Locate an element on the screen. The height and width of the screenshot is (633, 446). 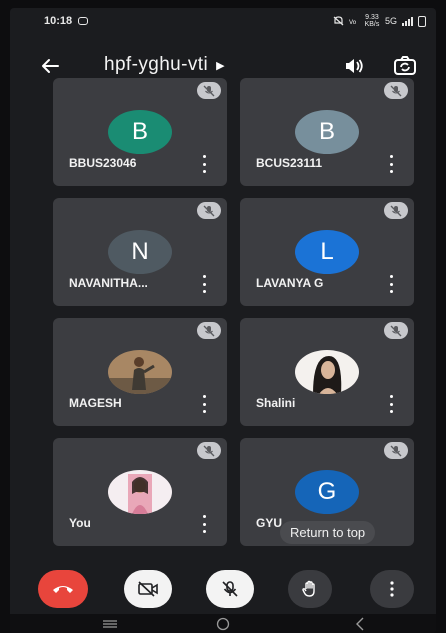
svg-text: Vo is located at coordinates (353, 22).